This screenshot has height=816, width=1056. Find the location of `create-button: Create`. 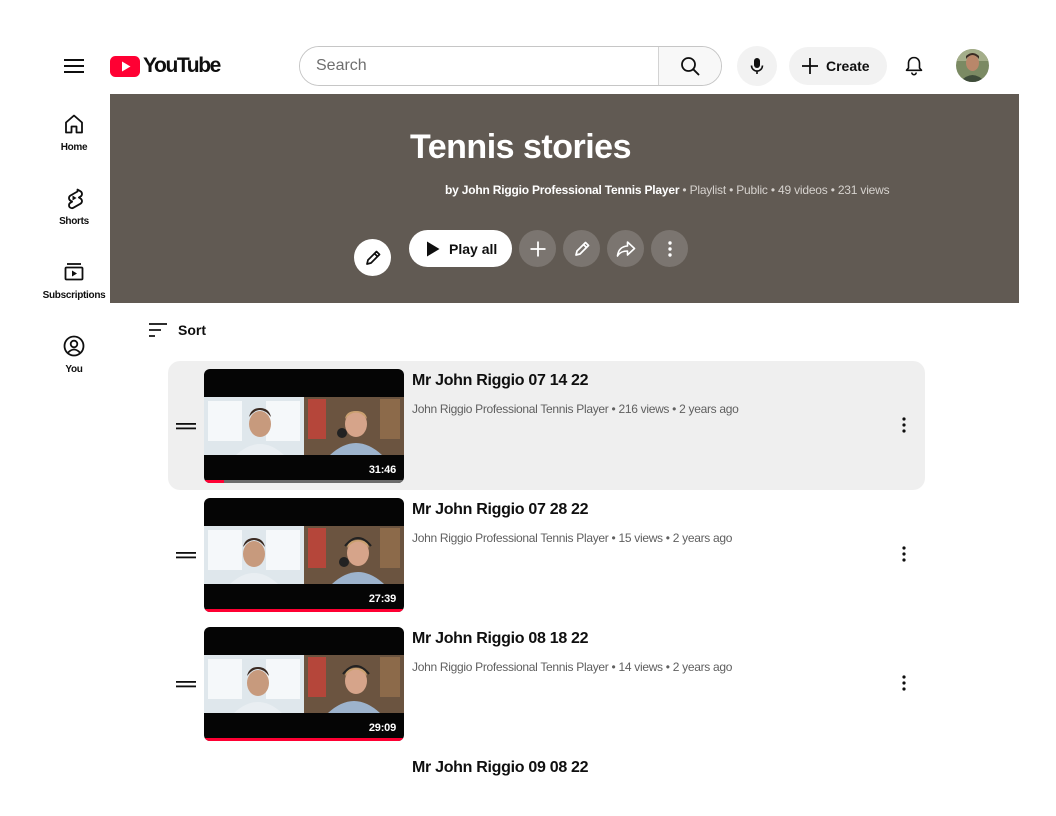

create-button: Create is located at coordinates (838, 66).